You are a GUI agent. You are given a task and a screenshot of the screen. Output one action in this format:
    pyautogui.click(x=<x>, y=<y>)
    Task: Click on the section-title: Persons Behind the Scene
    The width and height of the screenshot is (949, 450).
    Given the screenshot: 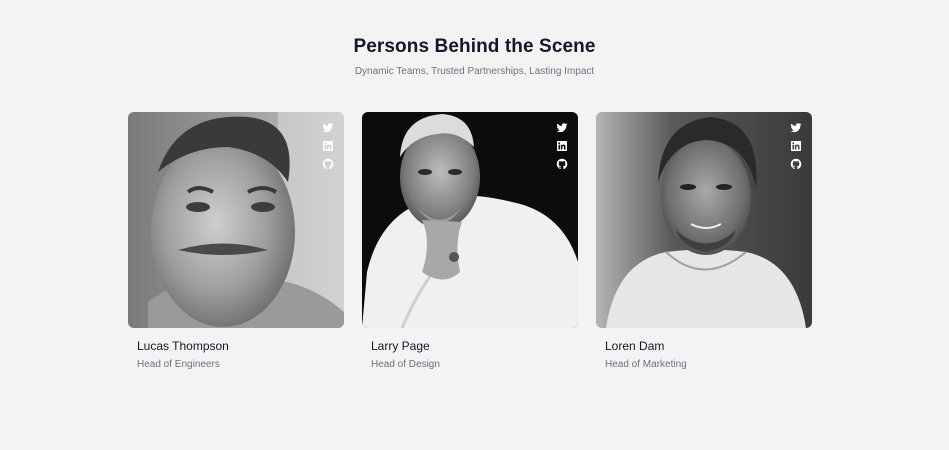 What is the action you would take?
    pyautogui.click(x=474, y=46)
    